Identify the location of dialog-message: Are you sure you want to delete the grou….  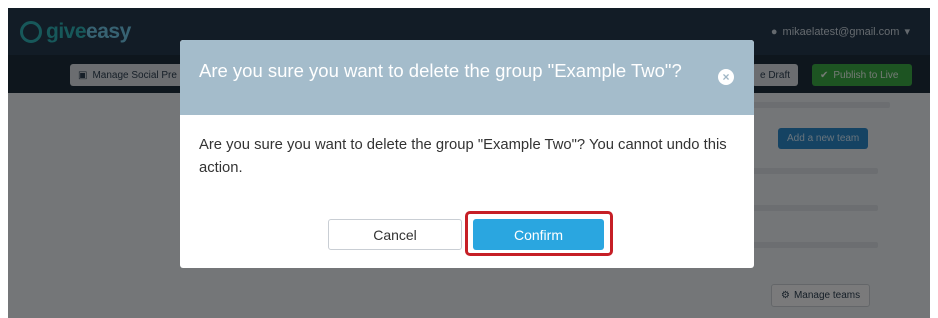
(463, 156).